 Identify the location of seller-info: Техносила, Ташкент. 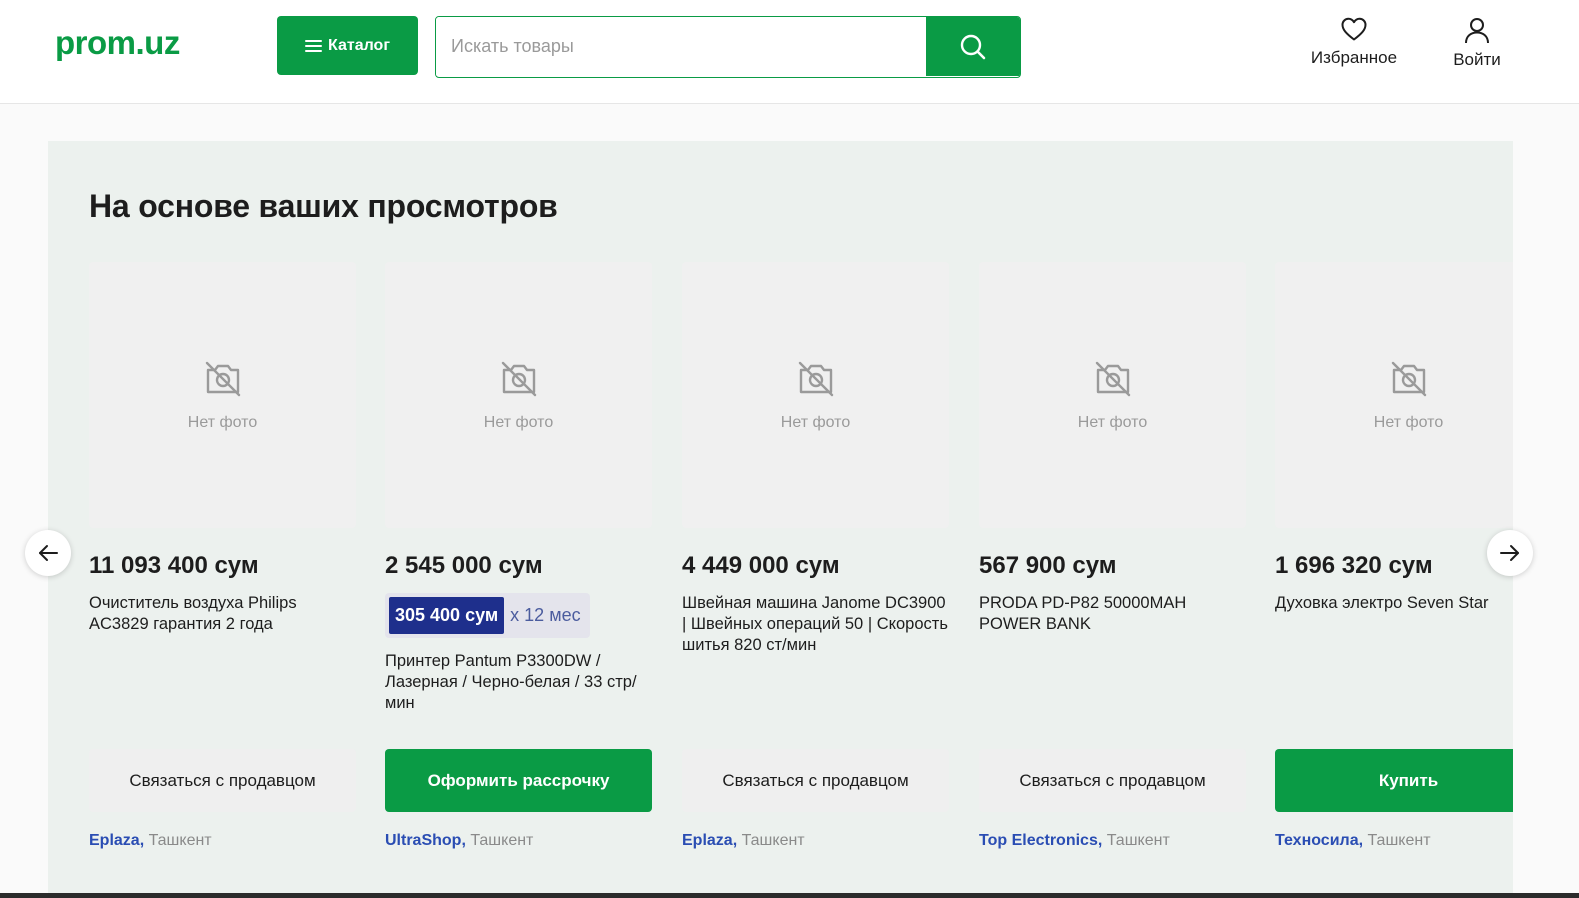
(1353, 841).